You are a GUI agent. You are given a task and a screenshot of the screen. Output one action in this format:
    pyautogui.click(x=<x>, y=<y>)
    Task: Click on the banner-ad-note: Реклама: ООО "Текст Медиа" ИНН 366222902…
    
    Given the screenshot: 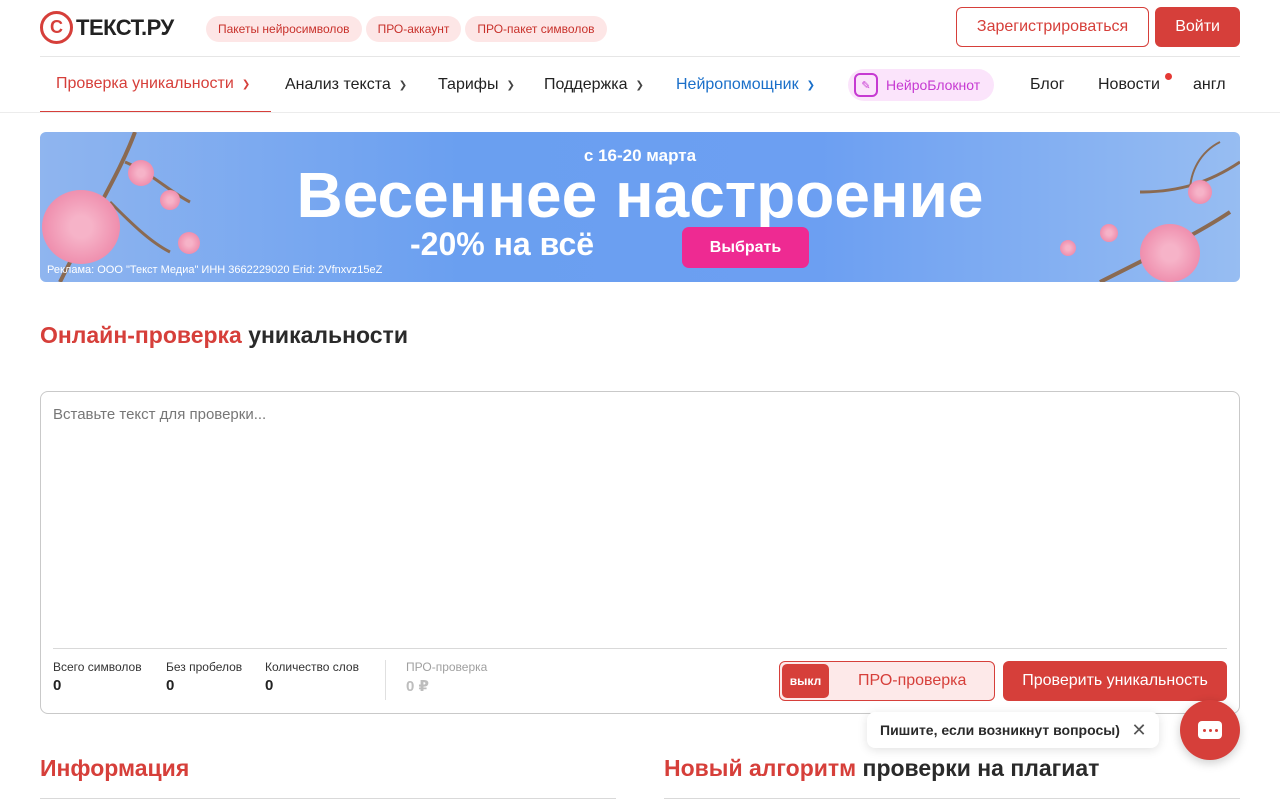 What is the action you would take?
    pyautogui.click(x=215, y=270)
    